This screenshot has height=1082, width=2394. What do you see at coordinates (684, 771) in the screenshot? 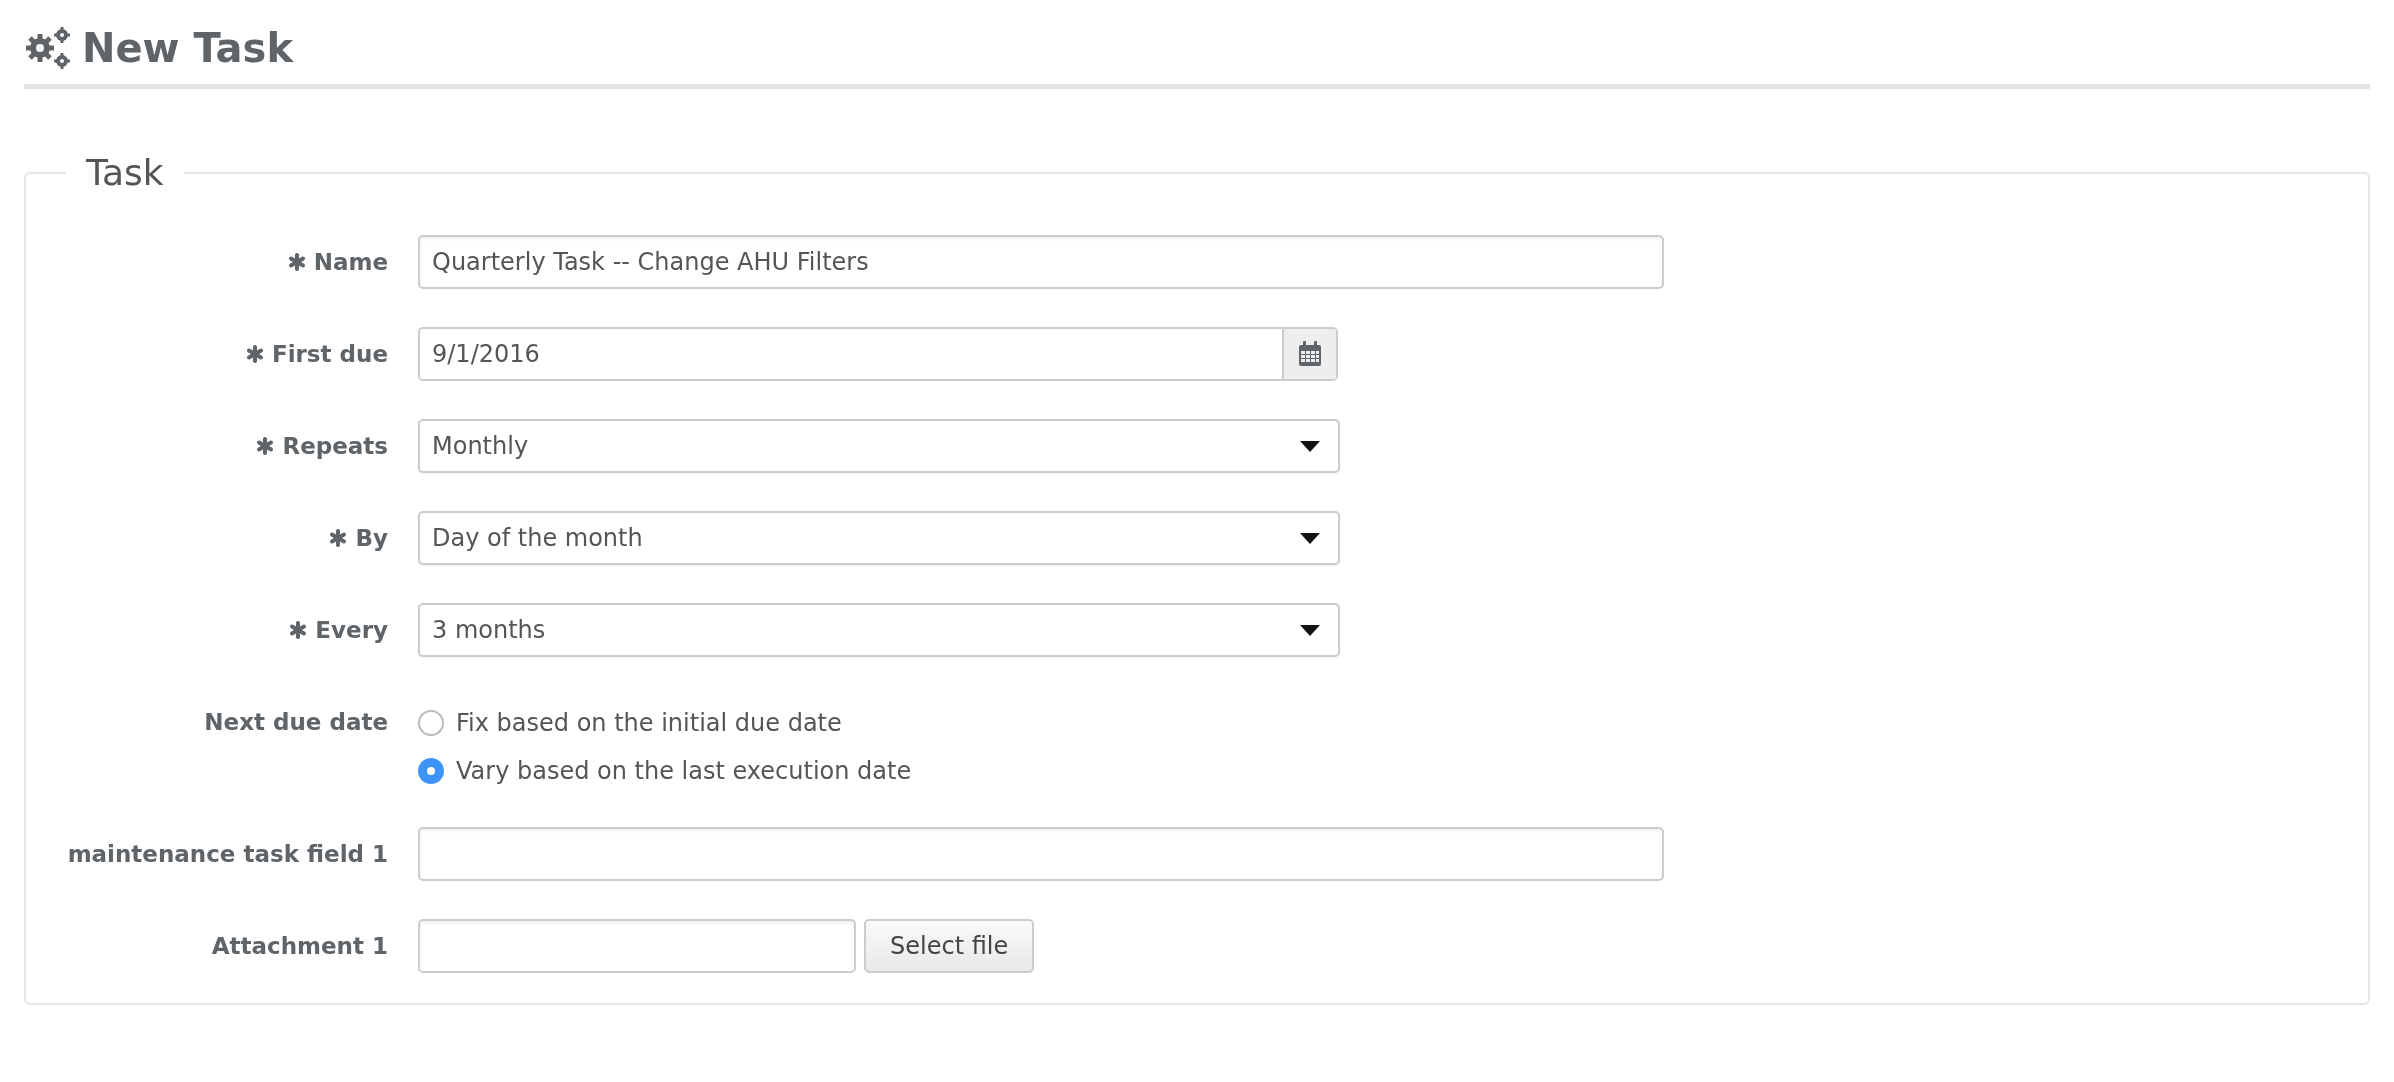
I see `radio-label: Vary based on the last execution date` at bounding box center [684, 771].